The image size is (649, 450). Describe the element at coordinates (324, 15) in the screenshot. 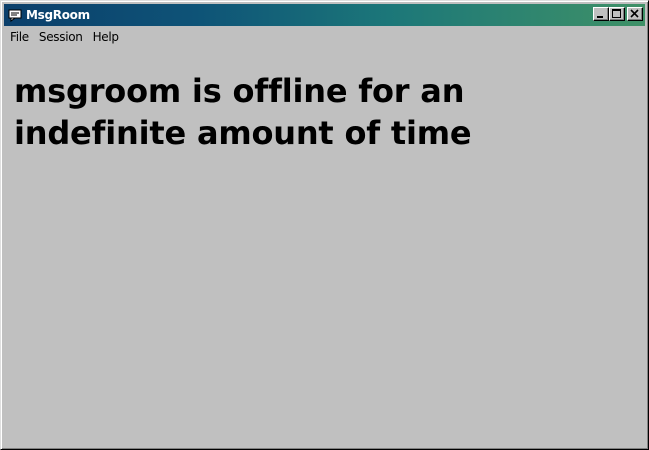

I see `title-bar: MsgRoom` at that location.